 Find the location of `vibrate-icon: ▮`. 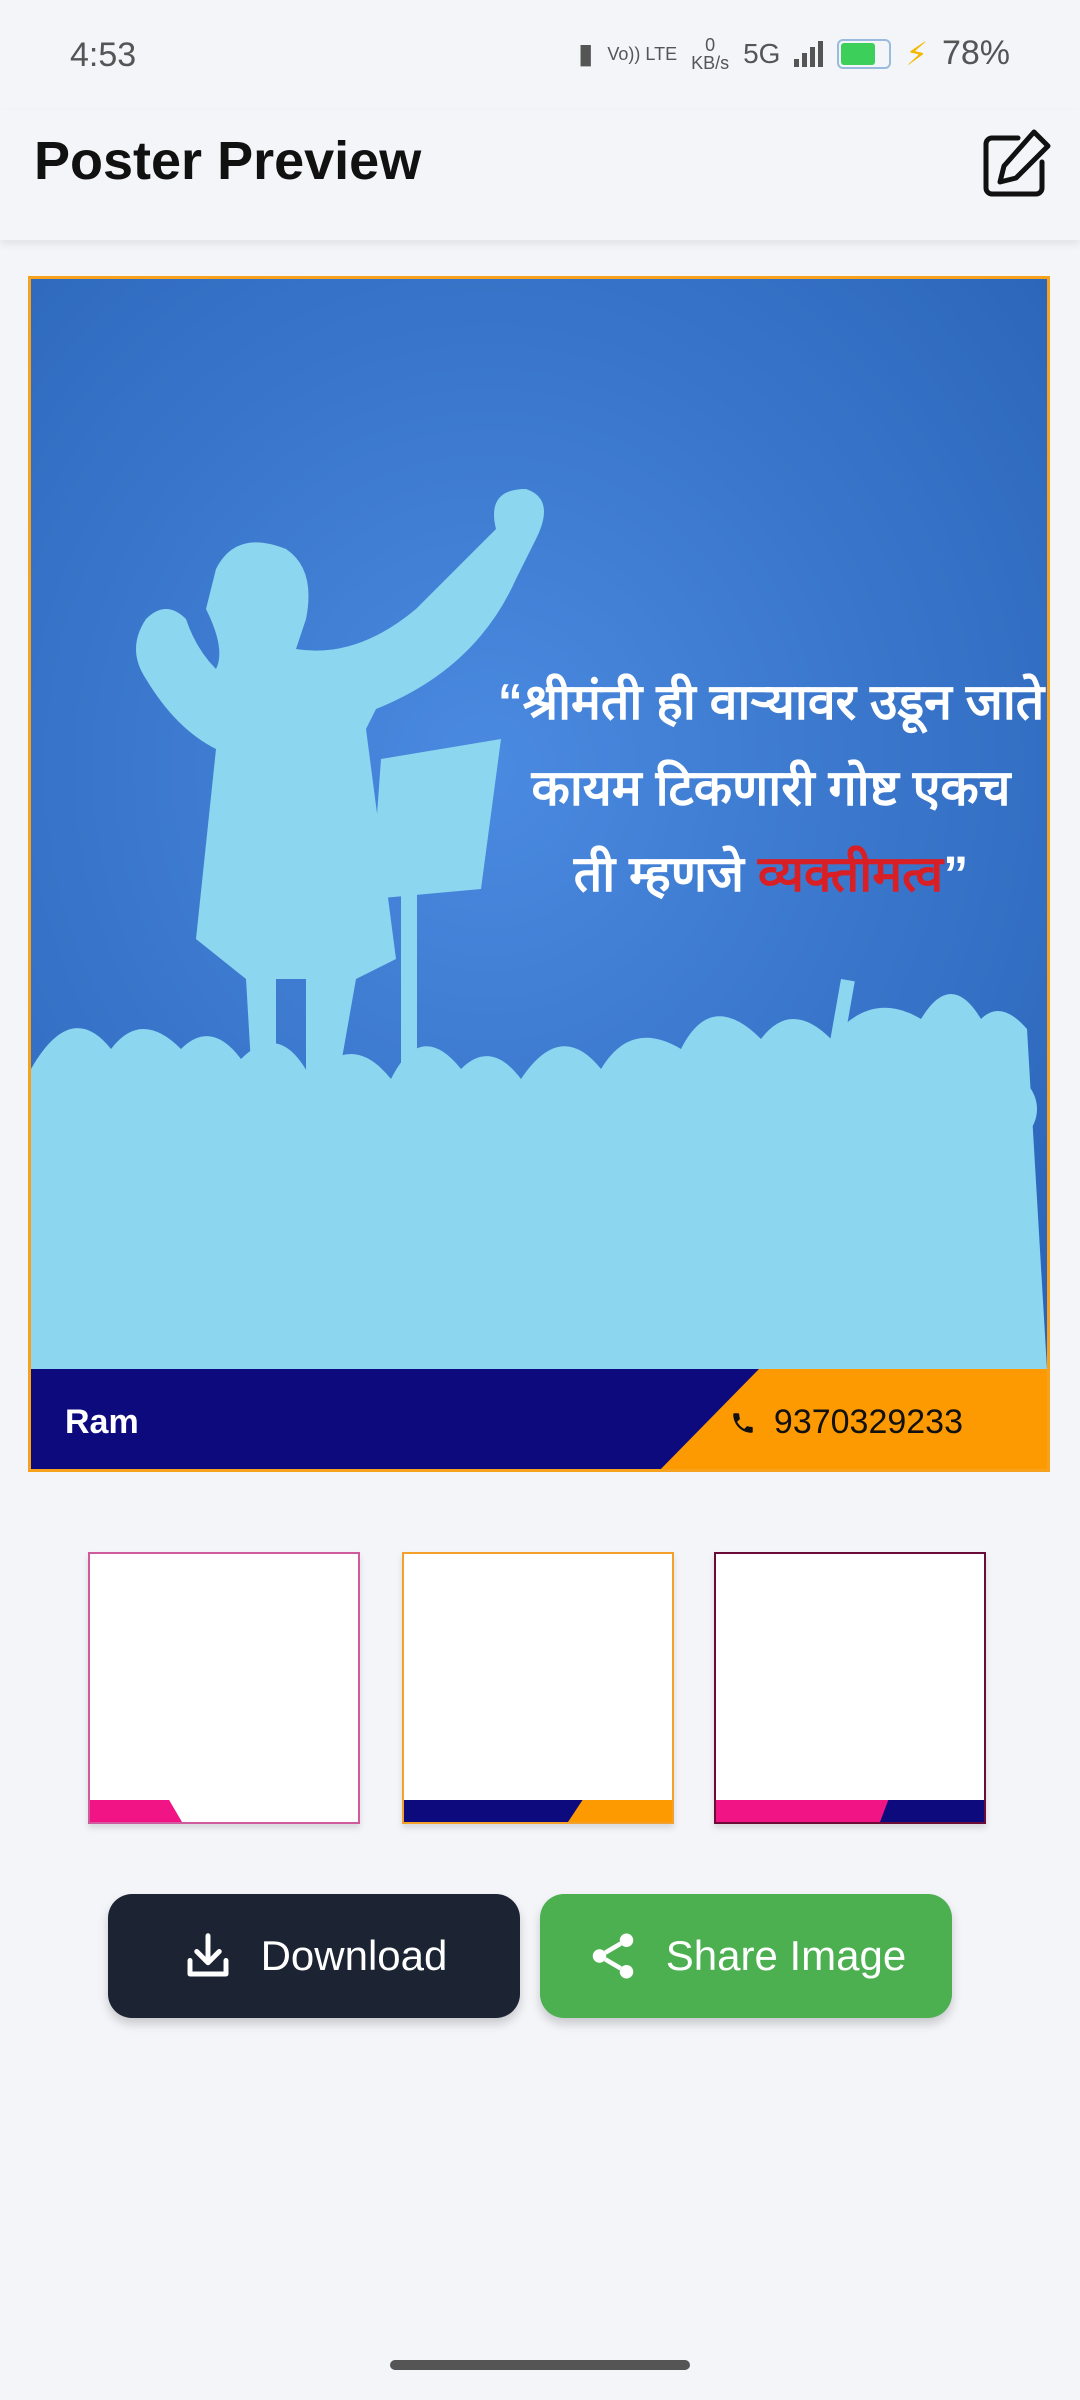

vibrate-icon: ▮ is located at coordinates (585, 53).